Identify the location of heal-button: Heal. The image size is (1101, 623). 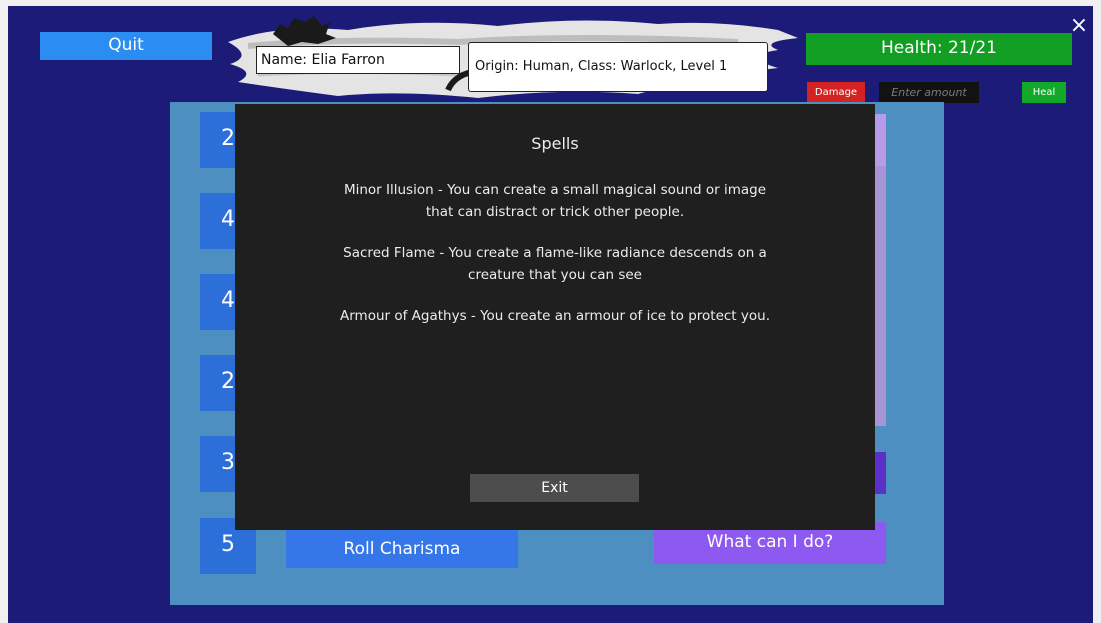
(1044, 92).